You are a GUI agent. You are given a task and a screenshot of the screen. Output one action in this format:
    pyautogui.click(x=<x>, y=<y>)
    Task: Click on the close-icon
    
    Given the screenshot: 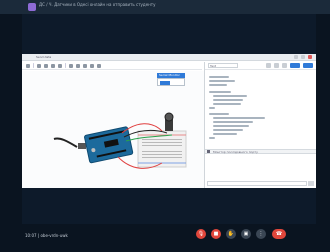 What is the action you would take?
    pyautogui.click(x=310, y=57)
    